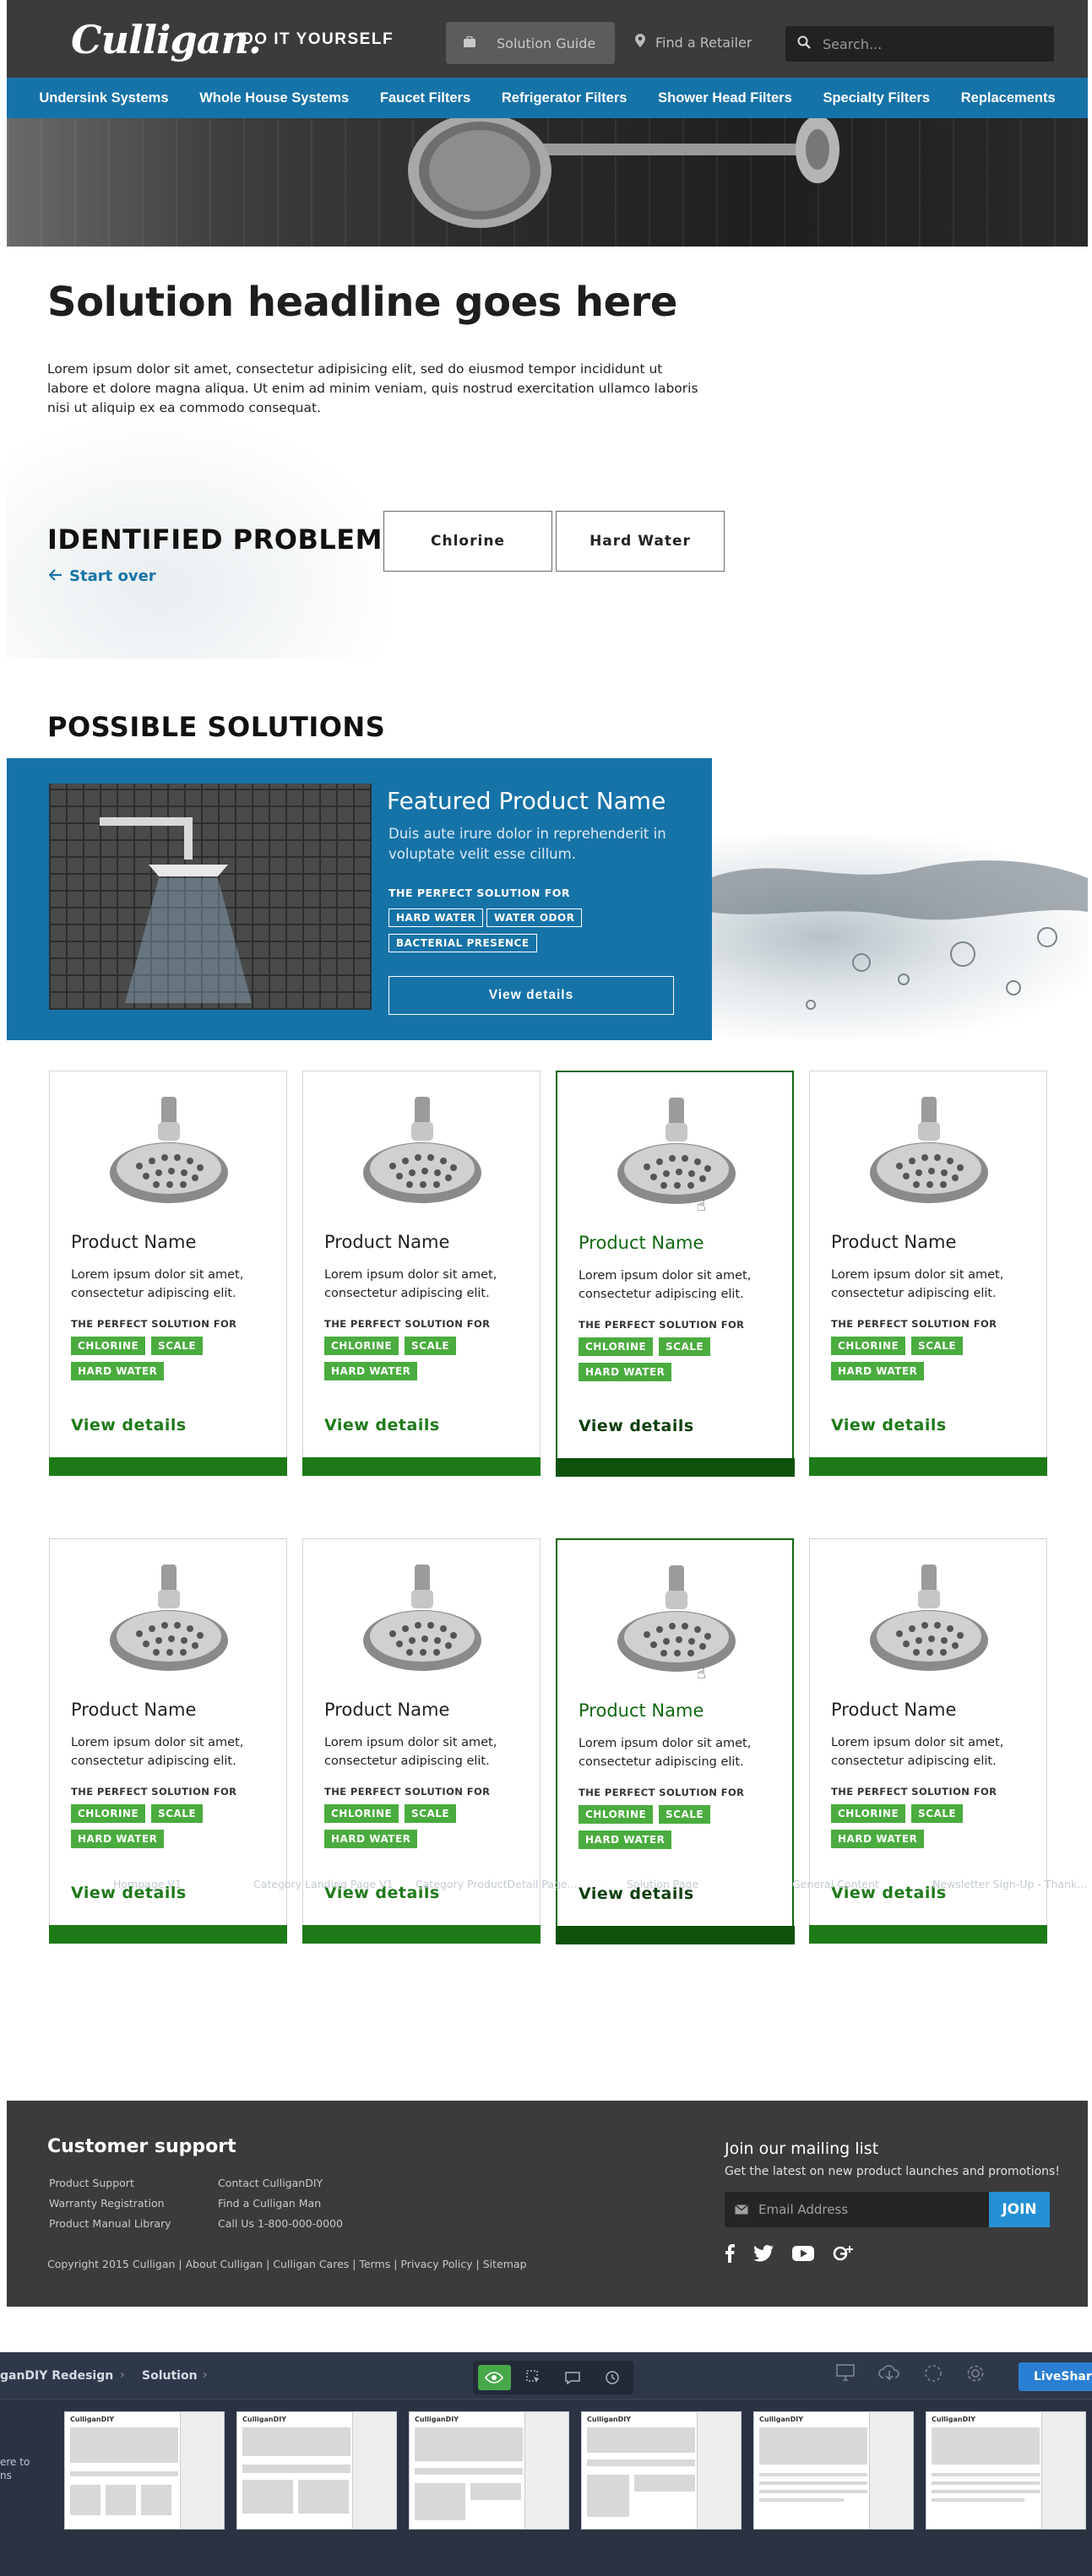 The image size is (1092, 2576). I want to click on search-icon, so click(804, 44).